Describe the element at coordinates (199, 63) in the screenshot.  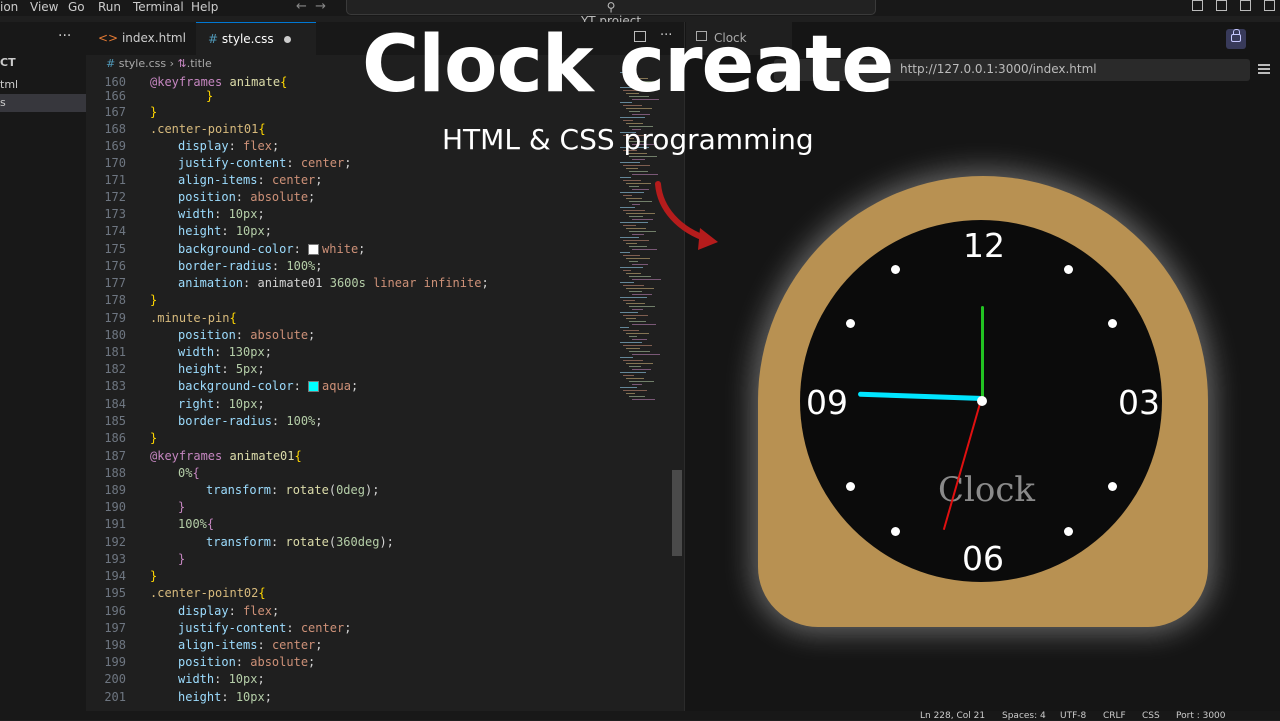
I see `breadcrumb-symbol: .title` at that location.